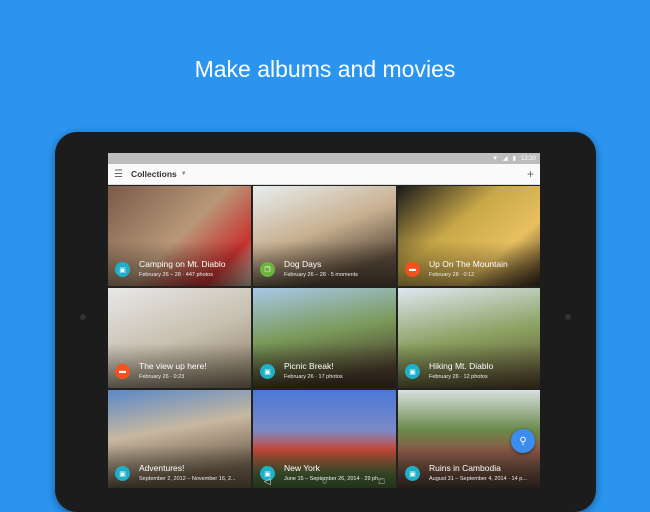  I want to click on status-bar: ▼ ◢ ▮ 12:30, so click(324, 158).